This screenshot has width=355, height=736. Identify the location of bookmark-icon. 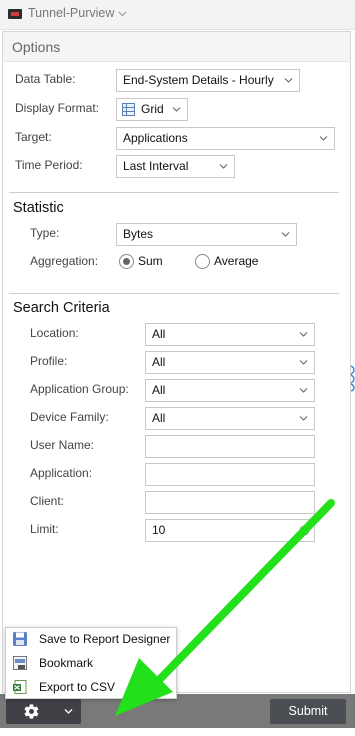
(20, 663).